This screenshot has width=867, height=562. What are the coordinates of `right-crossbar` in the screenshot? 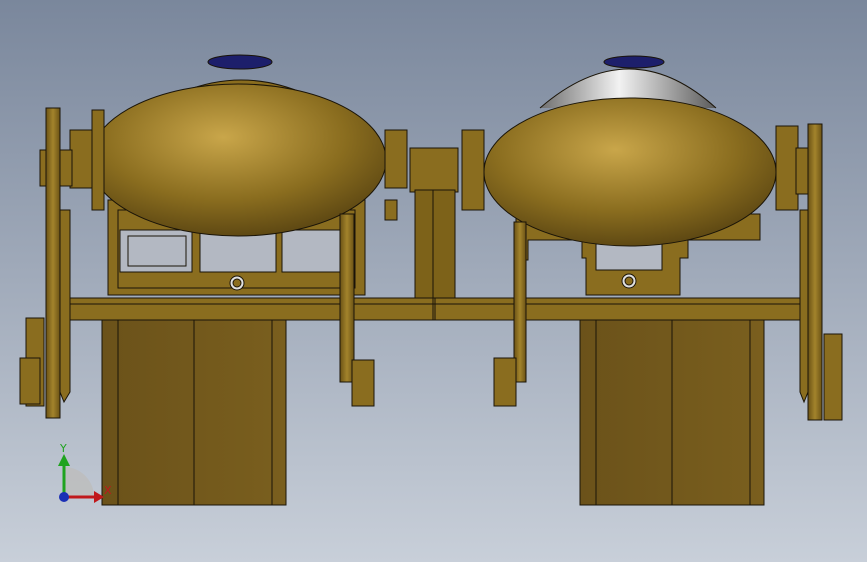 It's located at (621, 309).